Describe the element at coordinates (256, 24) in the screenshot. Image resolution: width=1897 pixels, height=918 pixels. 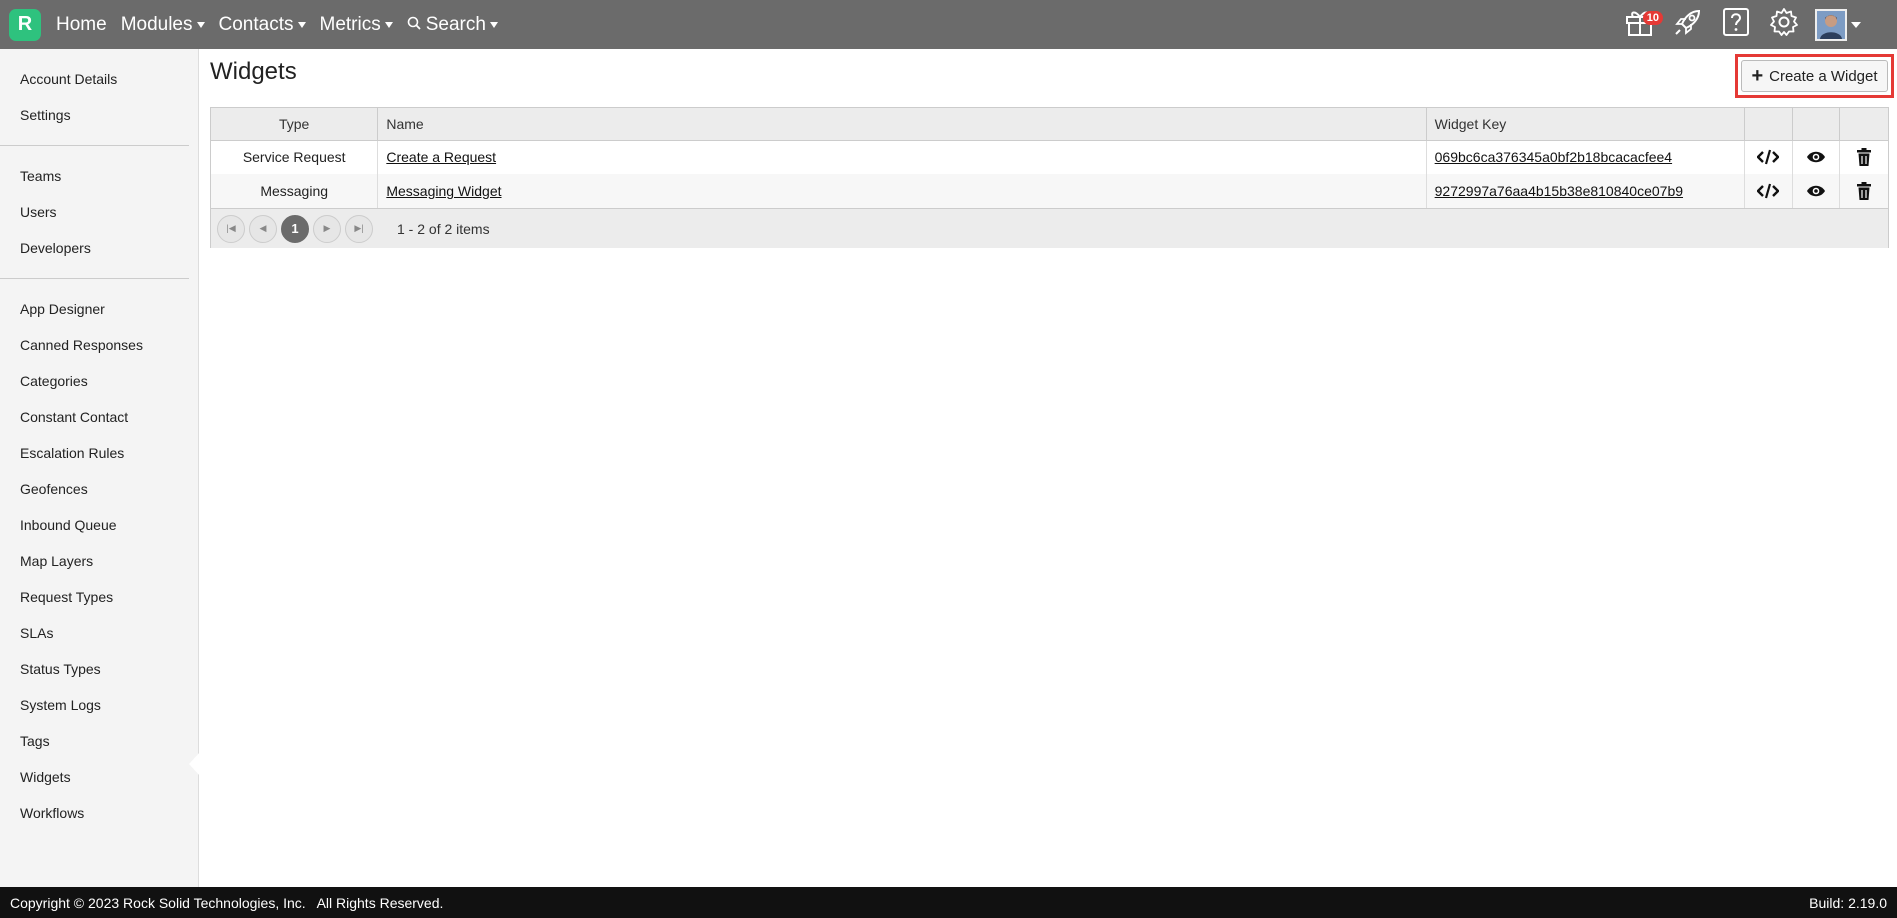
I see `nav-contacts-label: Contacts` at that location.